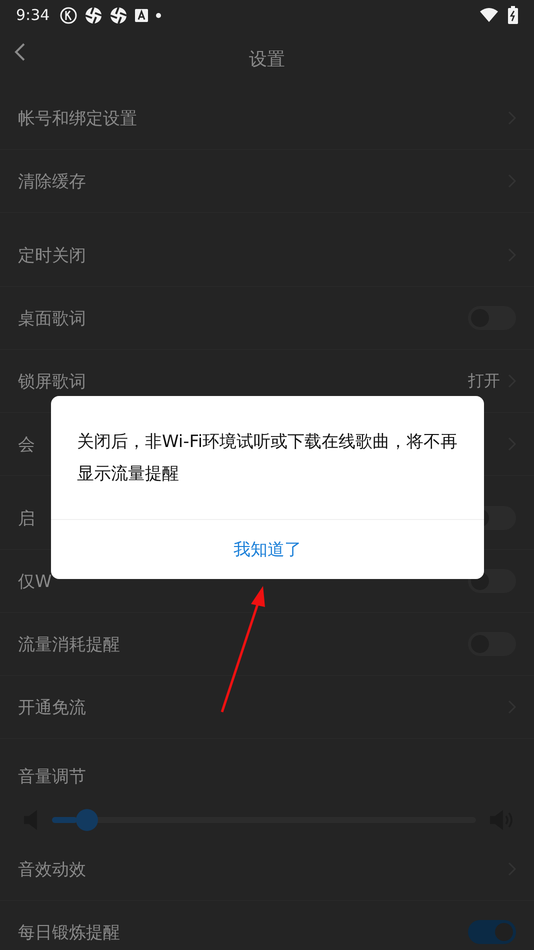 Image resolution: width=534 pixels, height=950 pixels. I want to click on dot-icon, so click(158, 15).